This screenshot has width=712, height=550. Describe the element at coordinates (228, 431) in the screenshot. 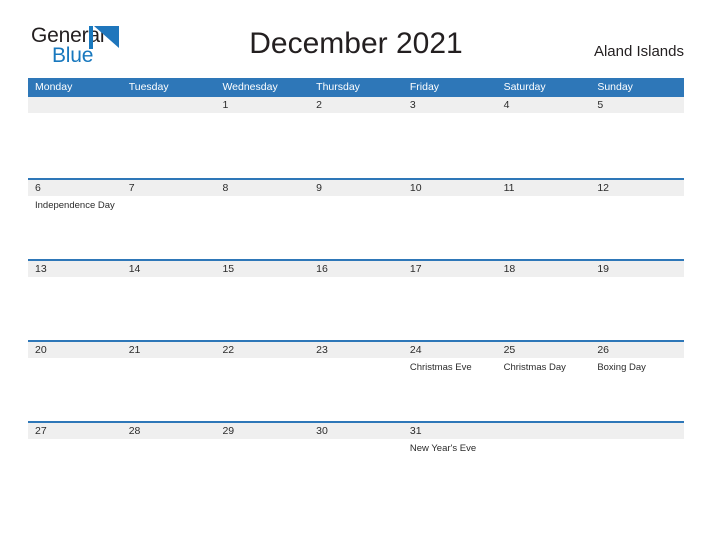

I see `day-number: 29` at that location.